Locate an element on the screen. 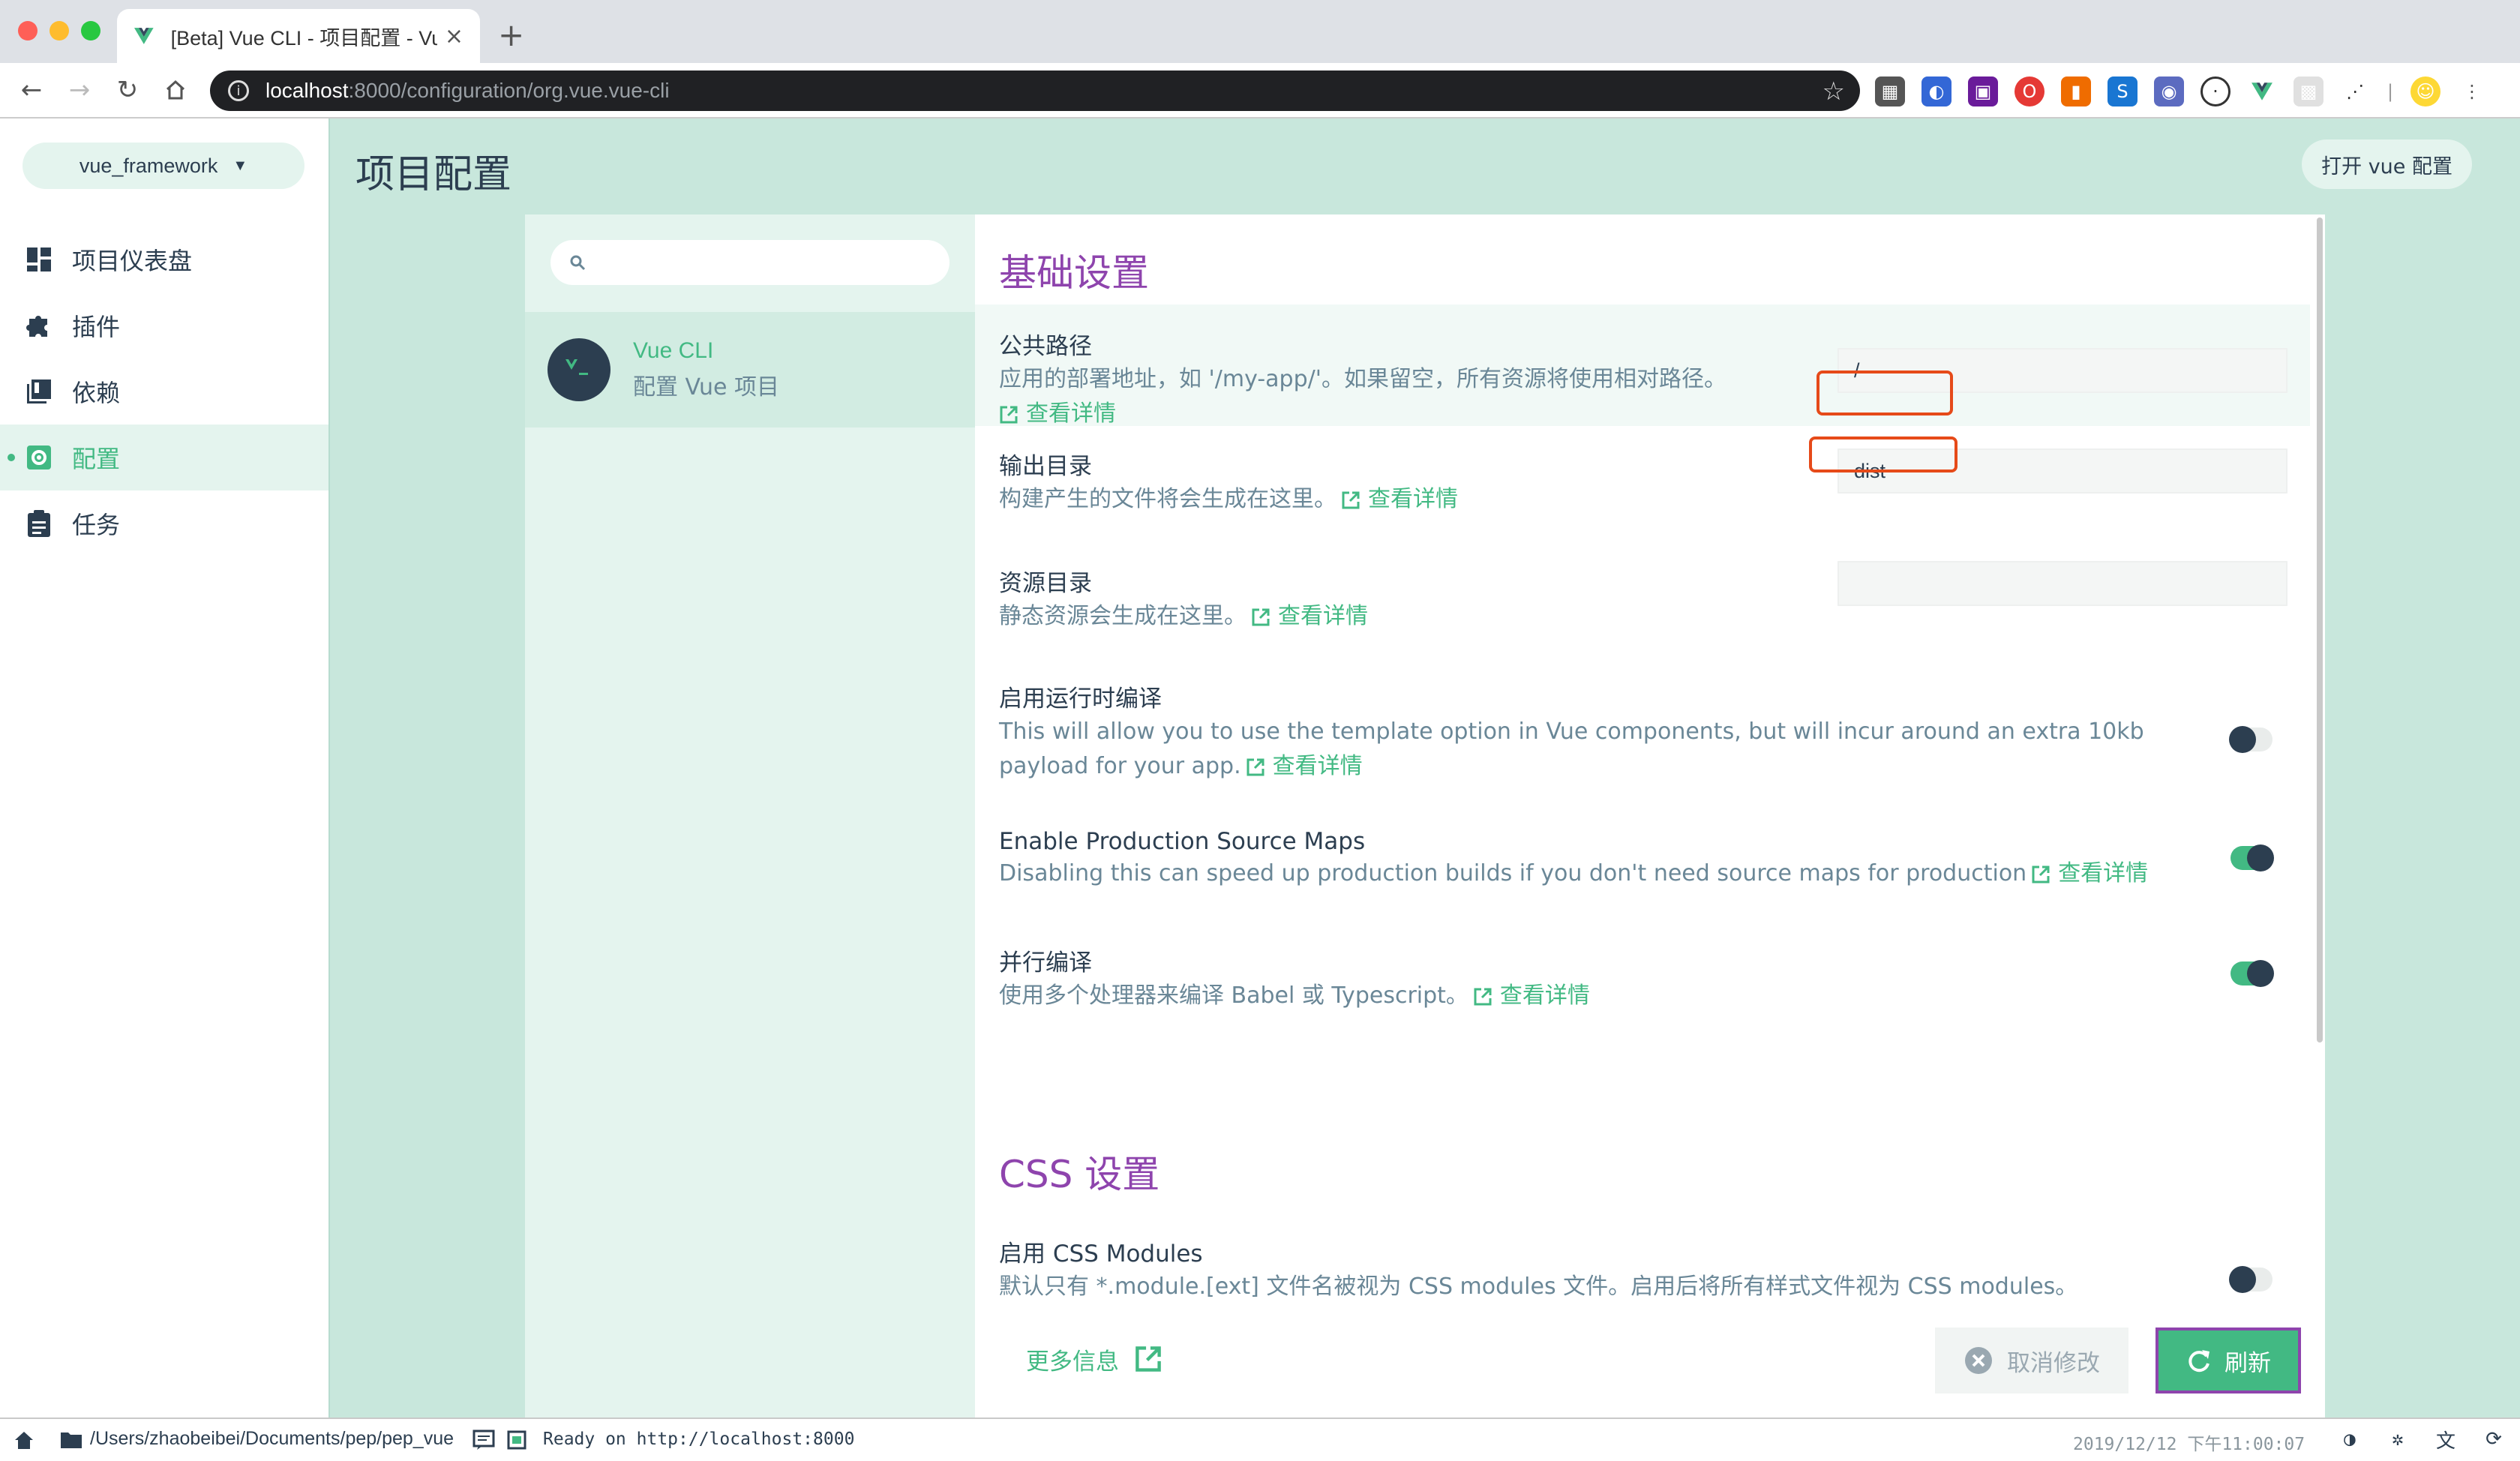 This screenshot has height=1461, width=2520. sidebar-item-dependencies: 依赖 is located at coordinates (164, 391).